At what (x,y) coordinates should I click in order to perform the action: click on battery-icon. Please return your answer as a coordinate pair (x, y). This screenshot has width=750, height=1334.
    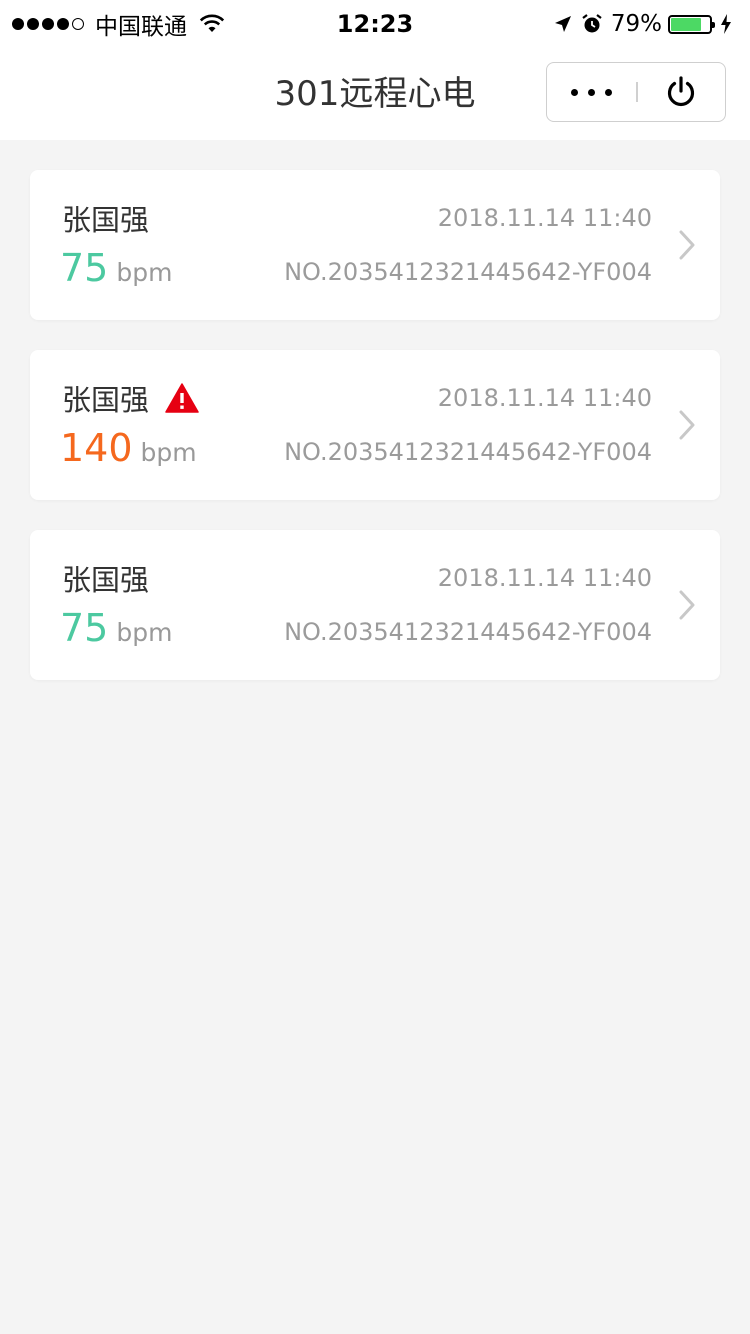
    Looking at the image, I should click on (691, 24).